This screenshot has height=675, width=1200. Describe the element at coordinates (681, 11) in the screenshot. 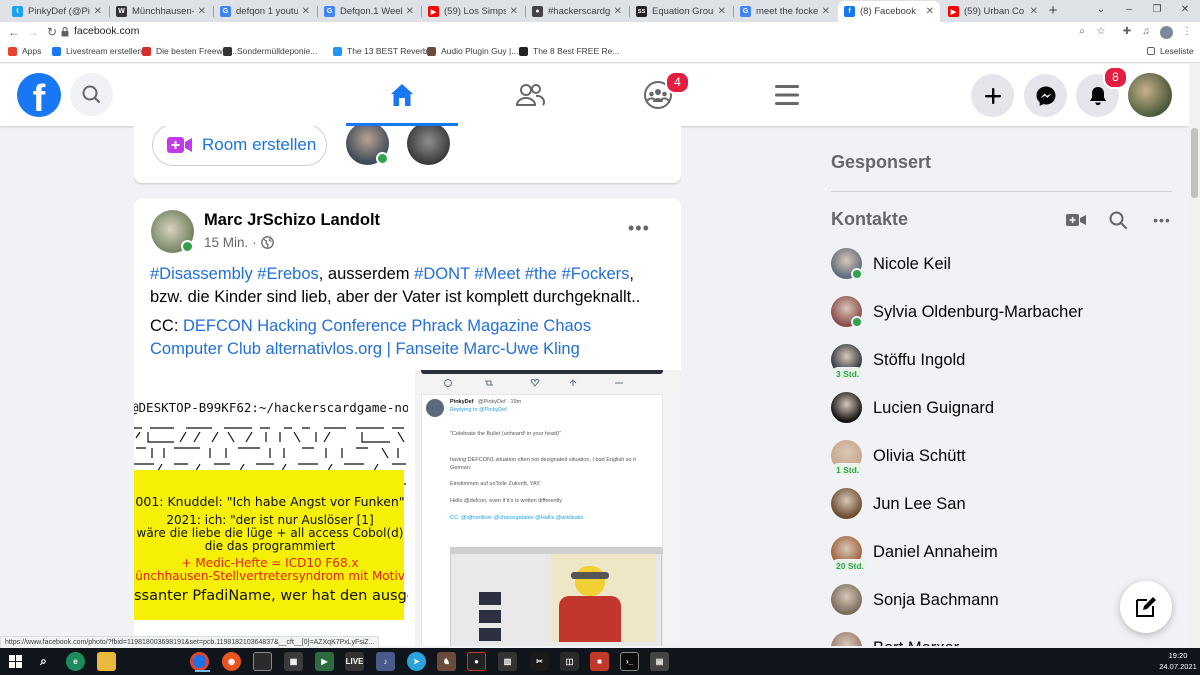

I see `browser-tab: ss Equation Group: M ✕` at that location.